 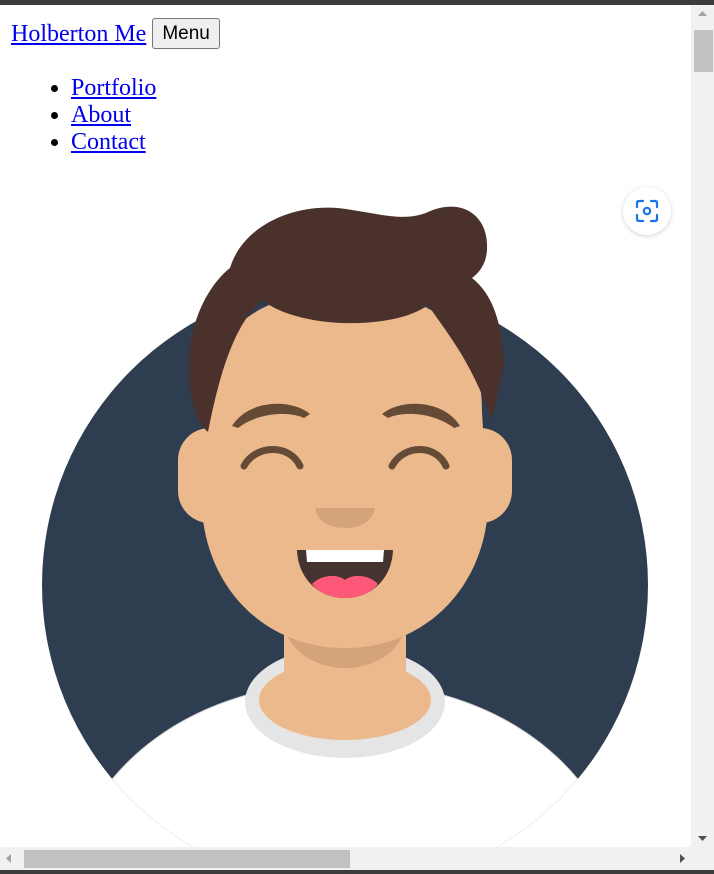 I want to click on nav-link-contact: Contact, so click(x=108, y=142).